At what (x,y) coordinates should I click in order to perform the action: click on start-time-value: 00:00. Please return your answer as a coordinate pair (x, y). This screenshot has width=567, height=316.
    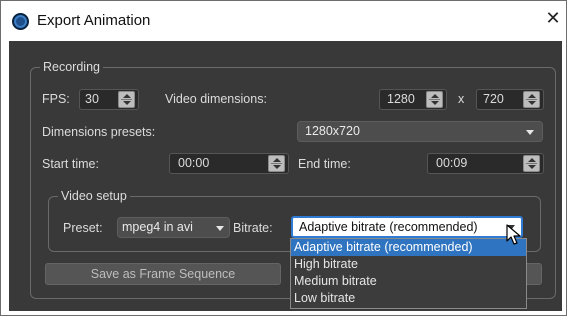
    Looking at the image, I should click on (194, 163).